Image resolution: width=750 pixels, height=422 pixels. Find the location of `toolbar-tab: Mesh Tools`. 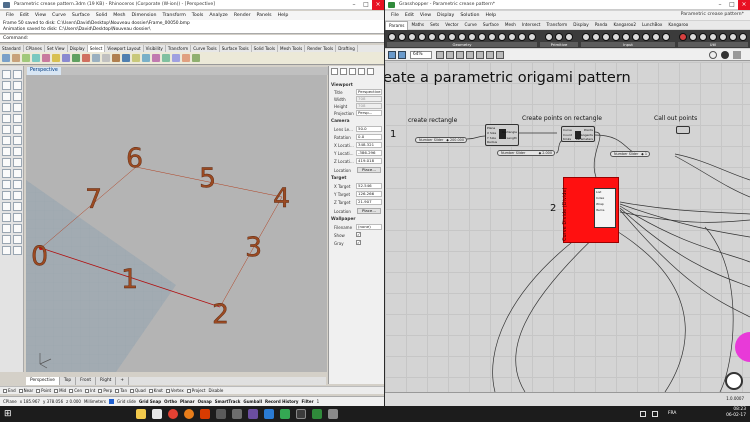

toolbar-tab: Mesh Tools is located at coordinates (292, 48).